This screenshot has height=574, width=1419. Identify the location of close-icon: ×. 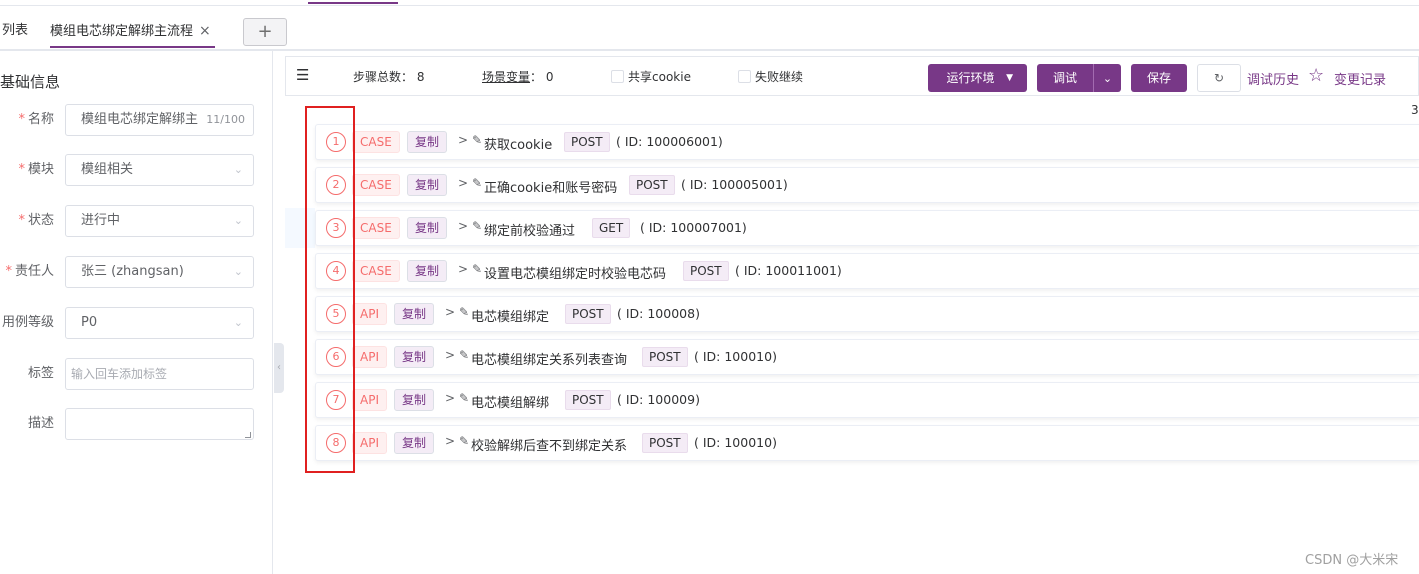
(205, 31).